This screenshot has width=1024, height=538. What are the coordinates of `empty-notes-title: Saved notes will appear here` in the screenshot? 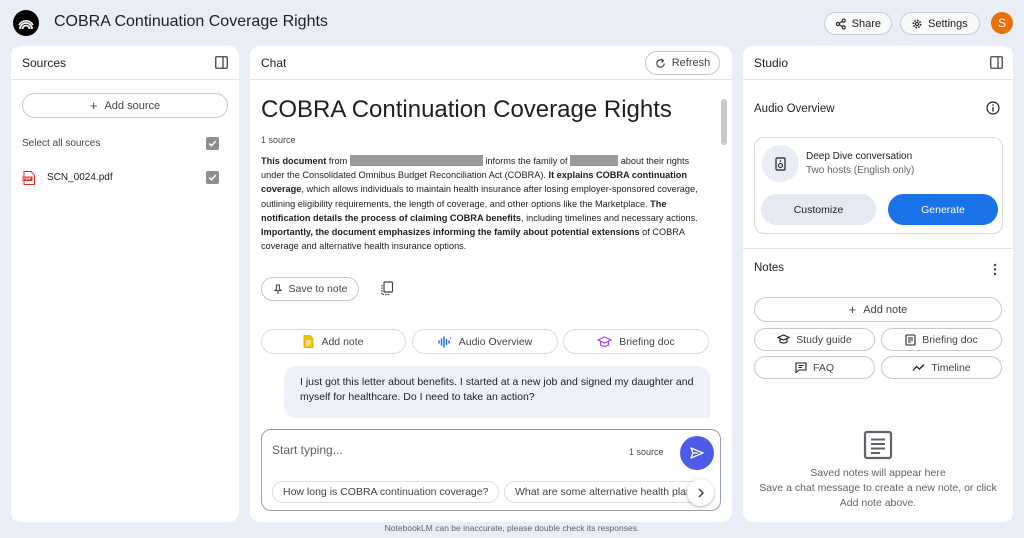 It's located at (878, 473).